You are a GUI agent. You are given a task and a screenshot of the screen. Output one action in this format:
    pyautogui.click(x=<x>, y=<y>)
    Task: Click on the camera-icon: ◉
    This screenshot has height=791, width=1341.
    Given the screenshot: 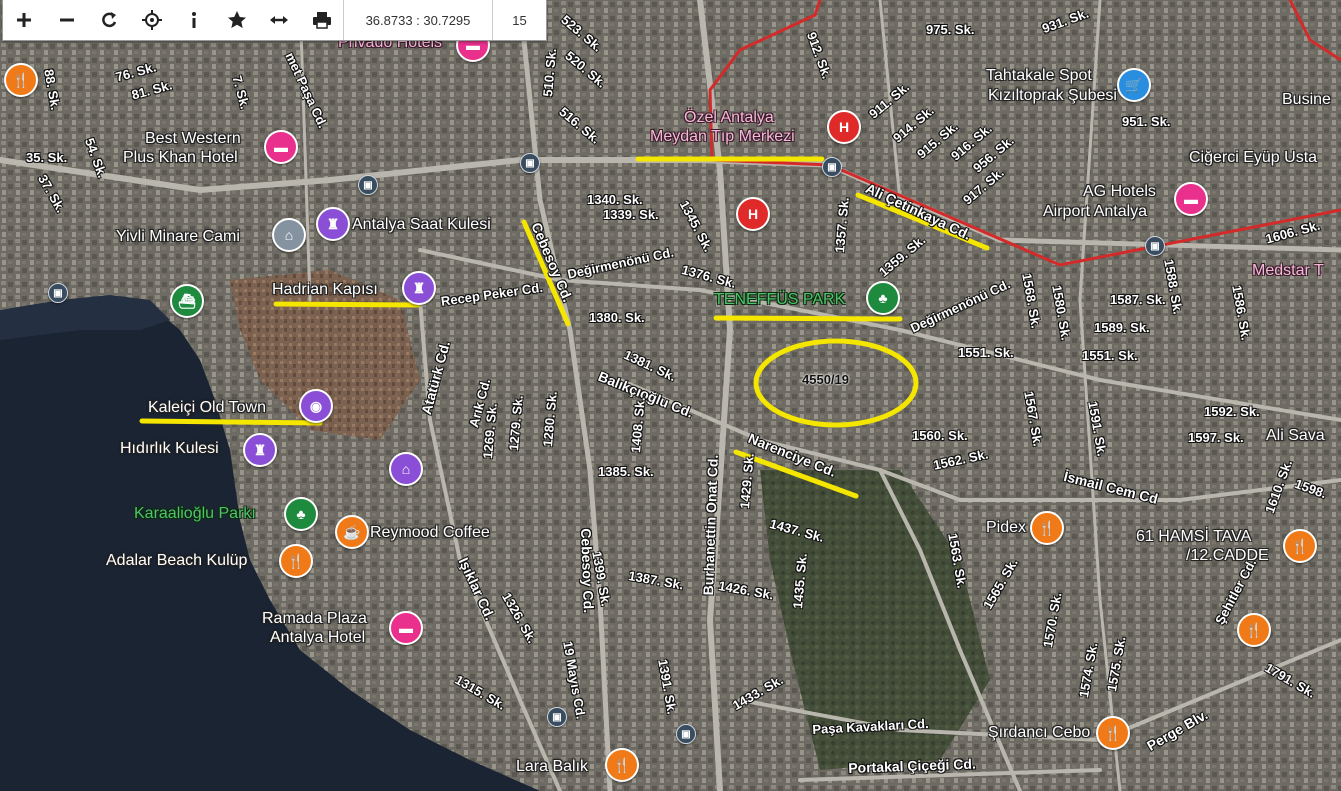 What is the action you would take?
    pyautogui.click(x=316, y=406)
    